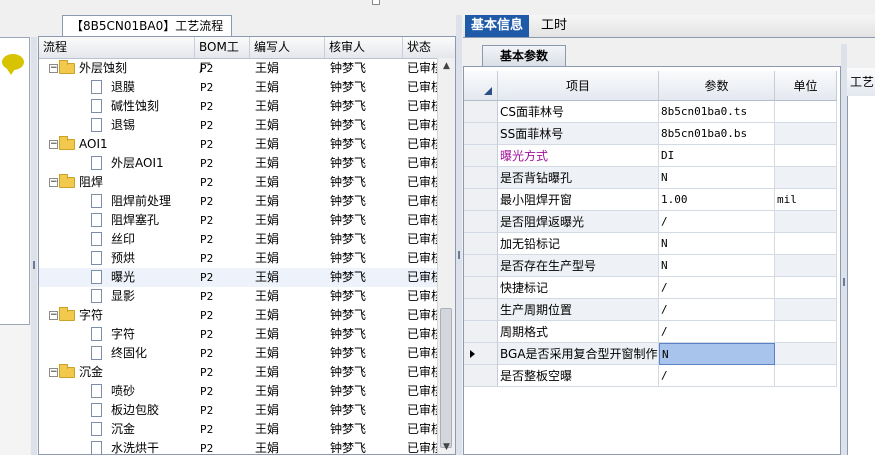 This screenshot has width=875, height=455. Describe the element at coordinates (34, 265) in the screenshot. I see `left-splitter-grip` at that location.